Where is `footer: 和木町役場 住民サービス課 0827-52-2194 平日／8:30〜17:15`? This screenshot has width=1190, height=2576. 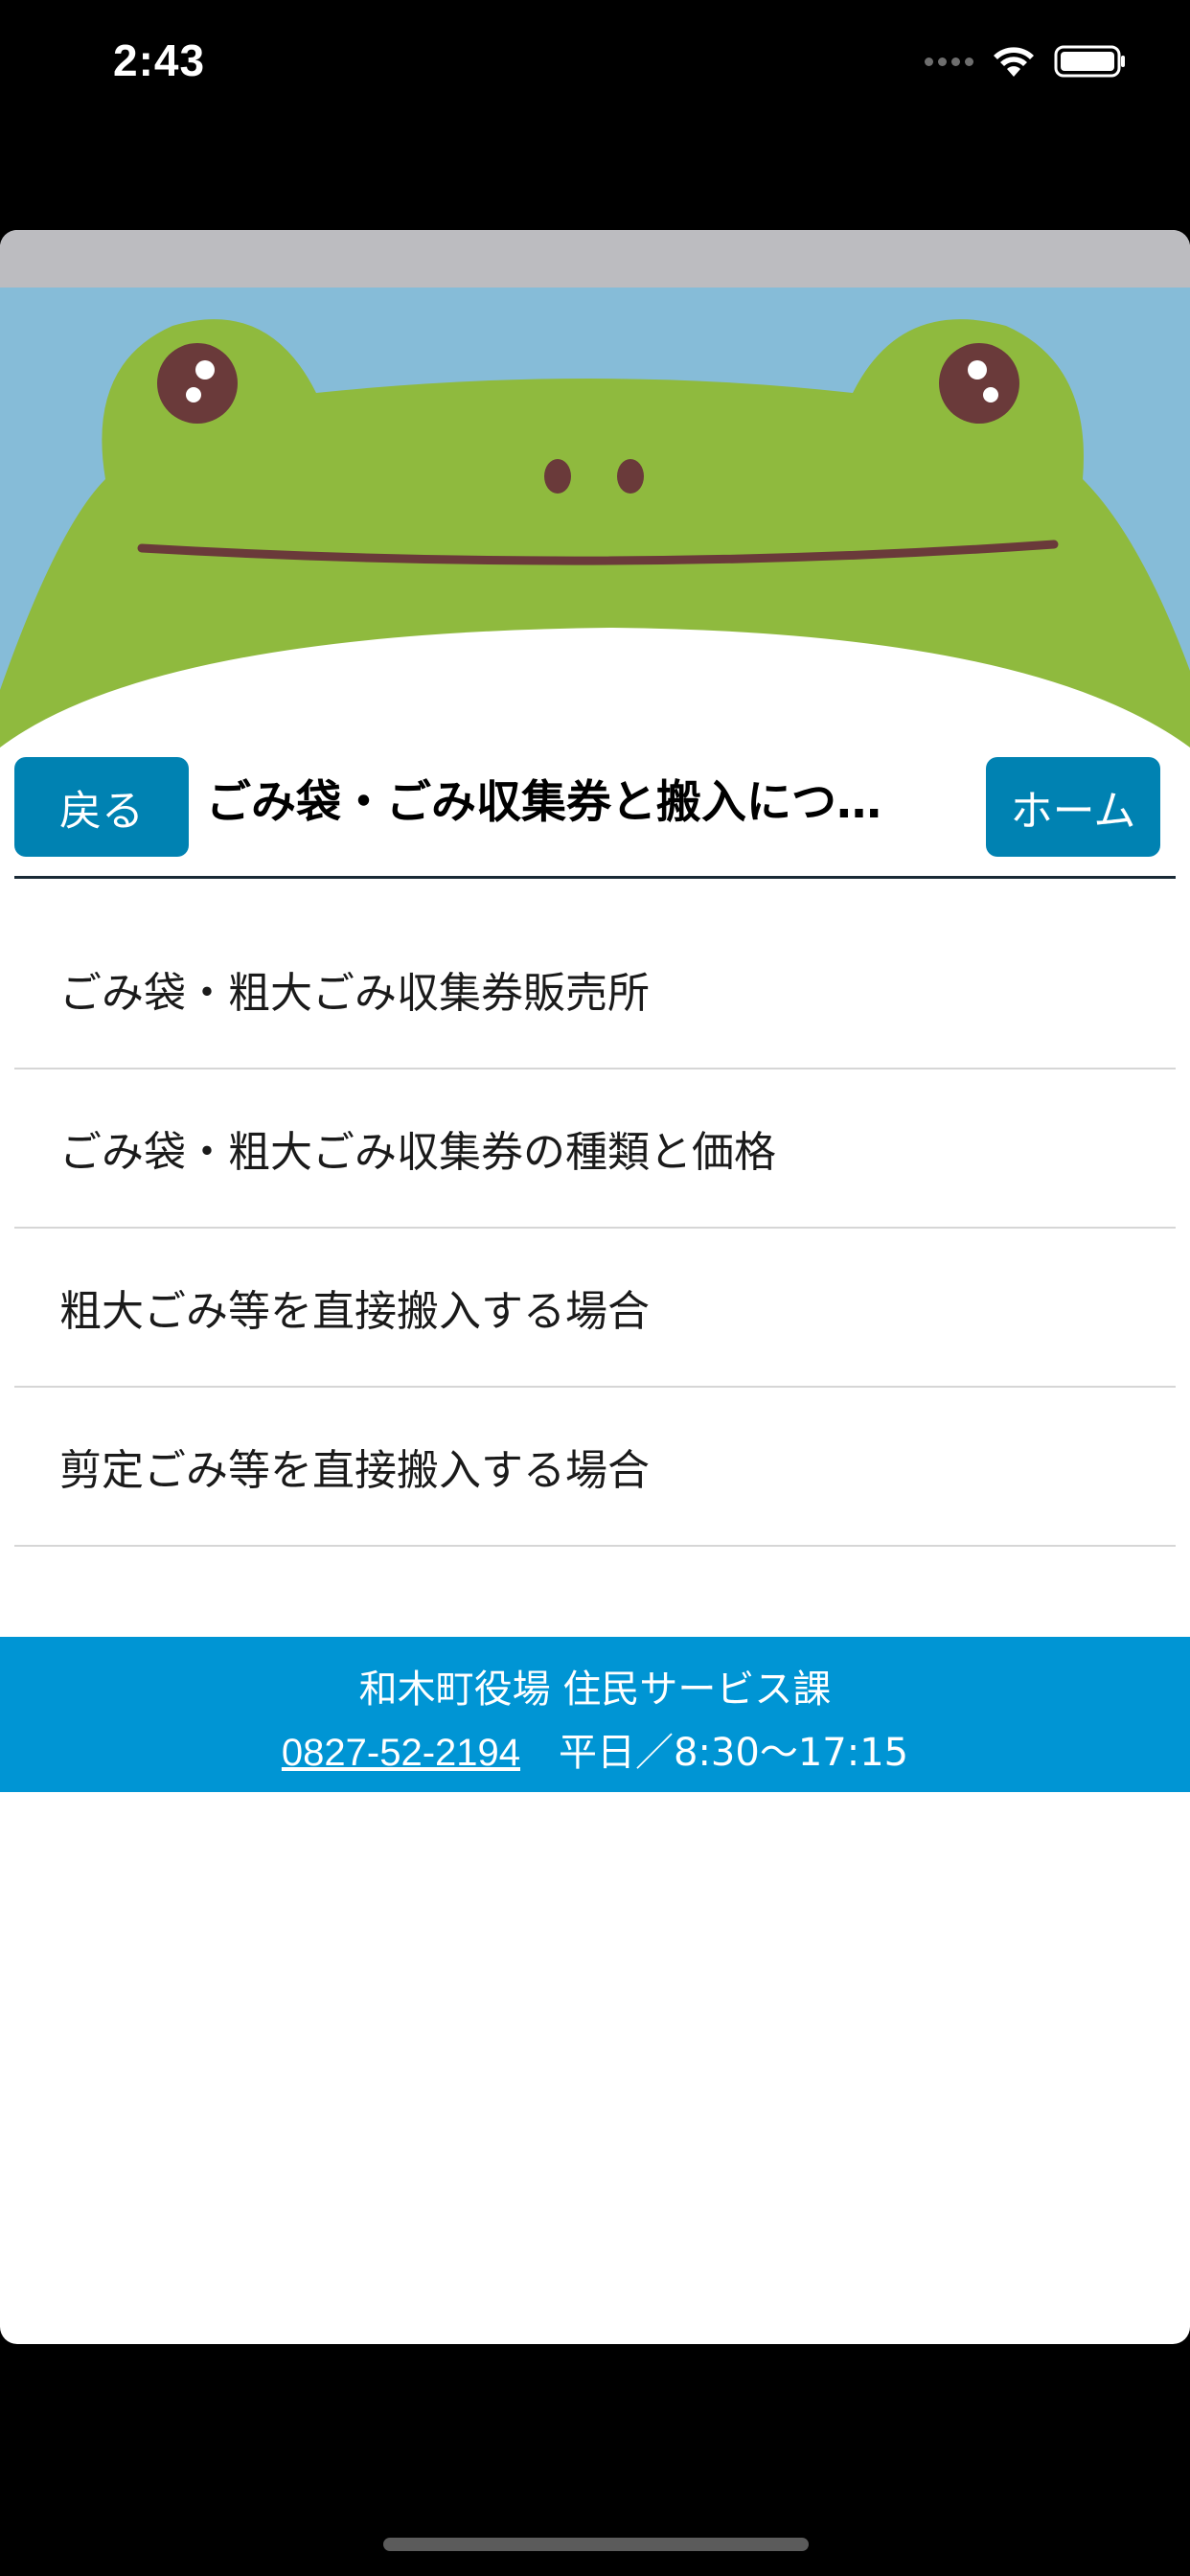
footer: 和木町役場 住民サービス課 0827-52-2194 平日／8:30〜17:15 is located at coordinates (595, 1714).